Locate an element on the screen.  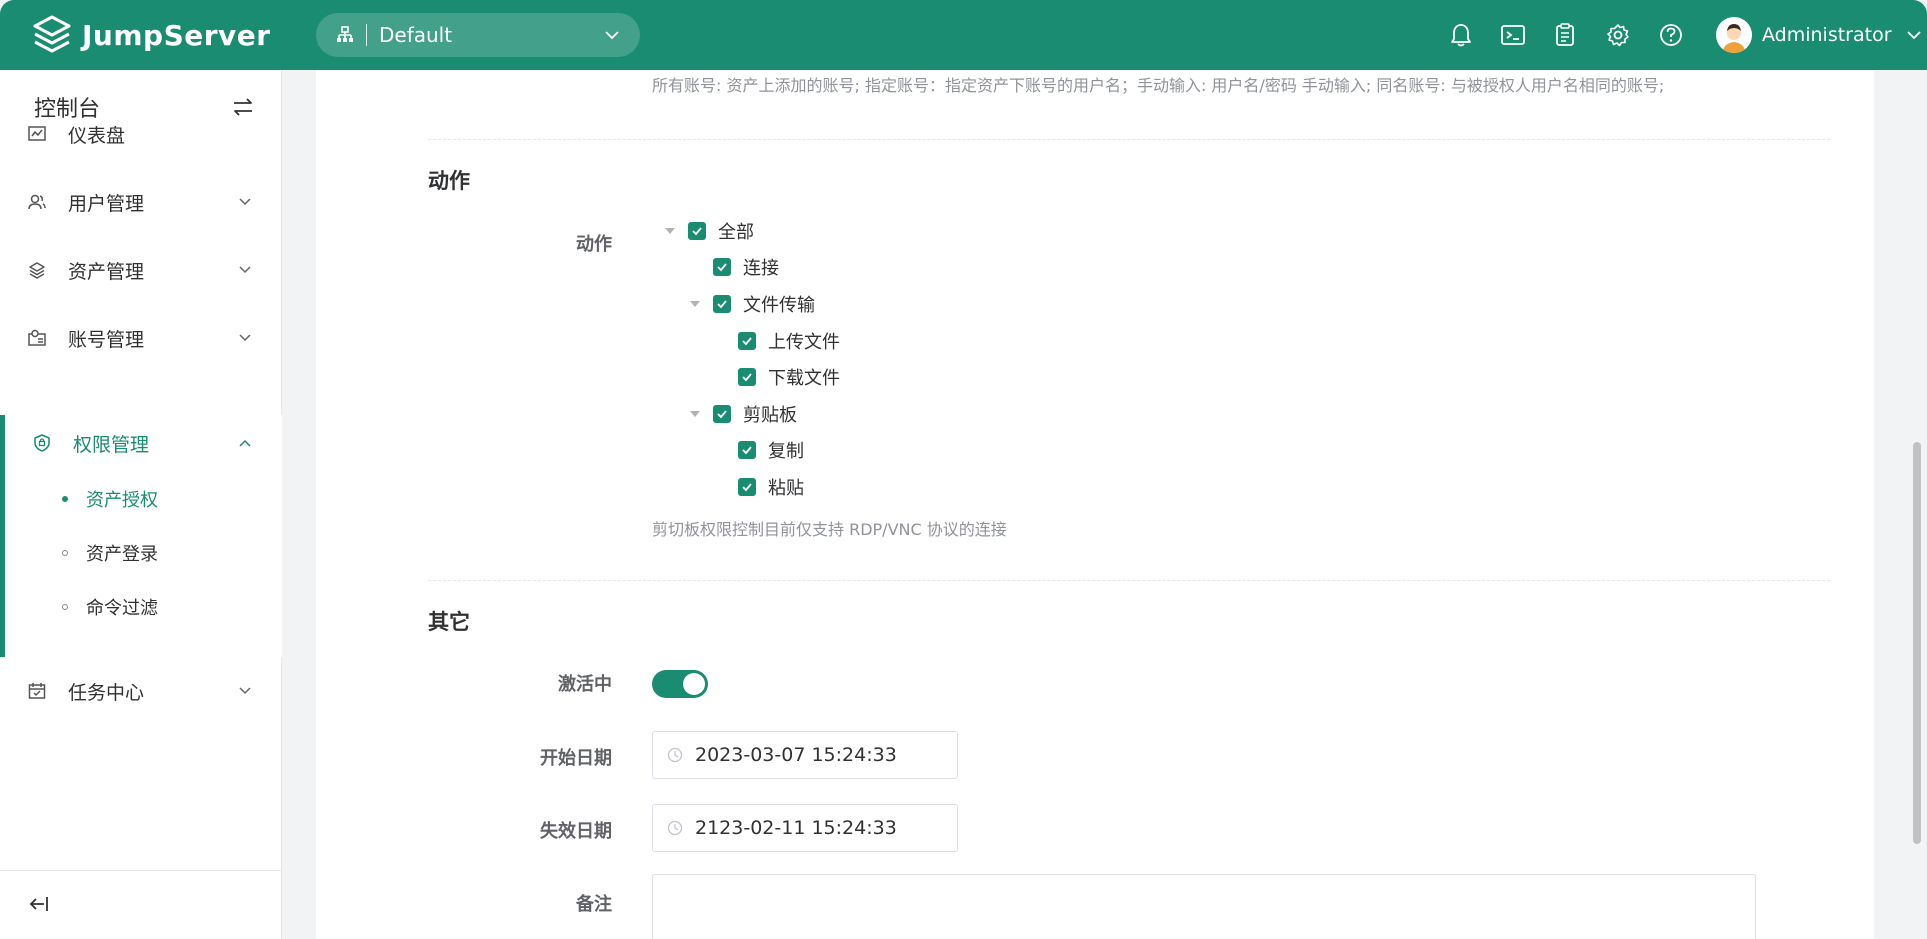
section-title-other: 其它 is located at coordinates (449, 622).